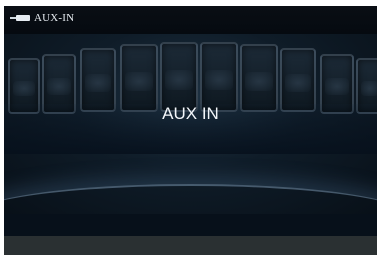 The width and height of the screenshot is (380, 255). I want to click on stage-floor, so click(190, 225).